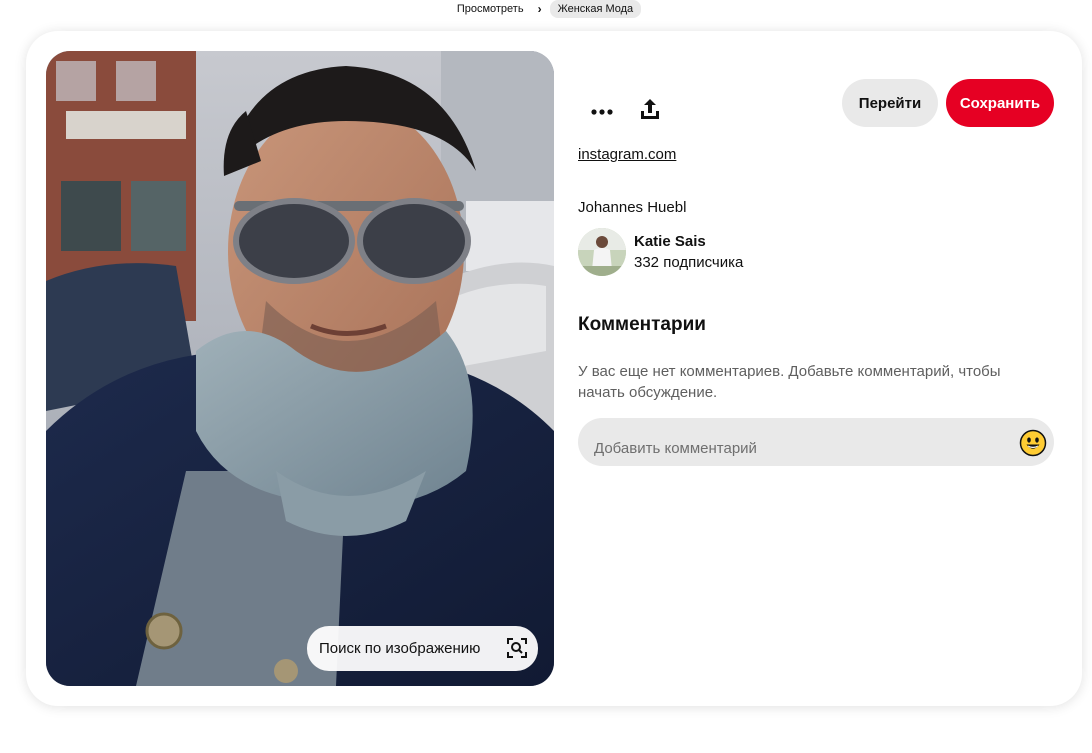 The image size is (1092, 753). What do you see at coordinates (670, 241) in the screenshot?
I see `author-name: Katie Sais` at bounding box center [670, 241].